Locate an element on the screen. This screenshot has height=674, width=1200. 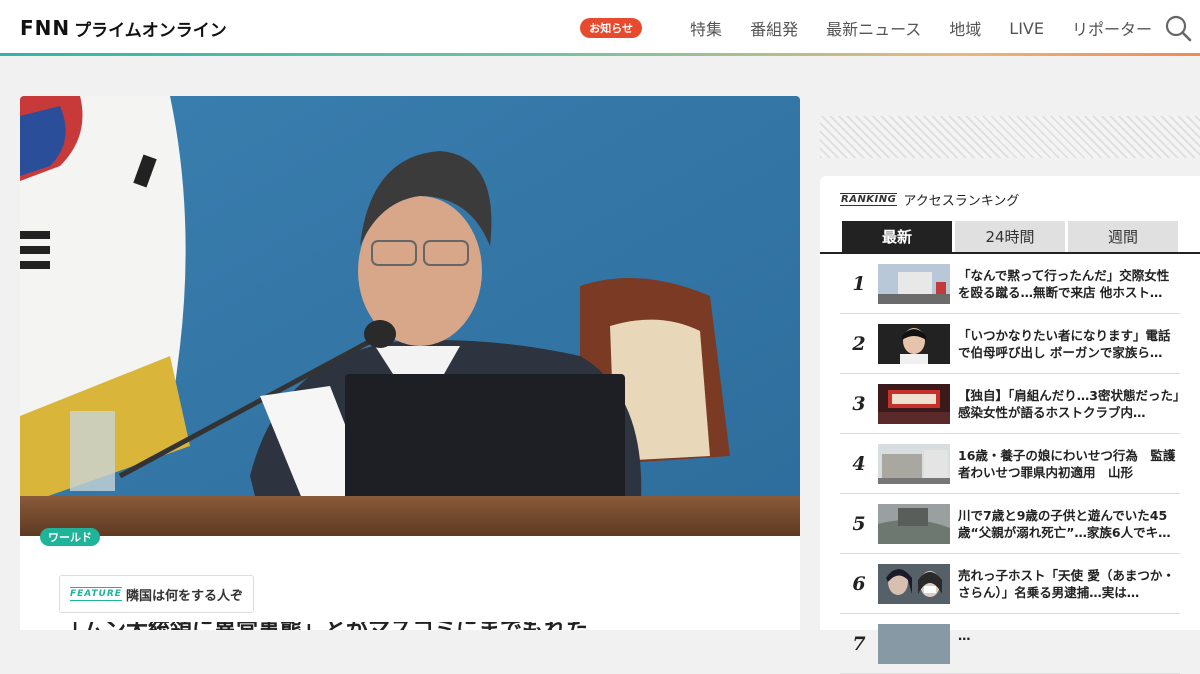
article-title-text: 「ムン大統領に異常事態」とがマスコミにまでもれた is located at coordinates (400, 626).